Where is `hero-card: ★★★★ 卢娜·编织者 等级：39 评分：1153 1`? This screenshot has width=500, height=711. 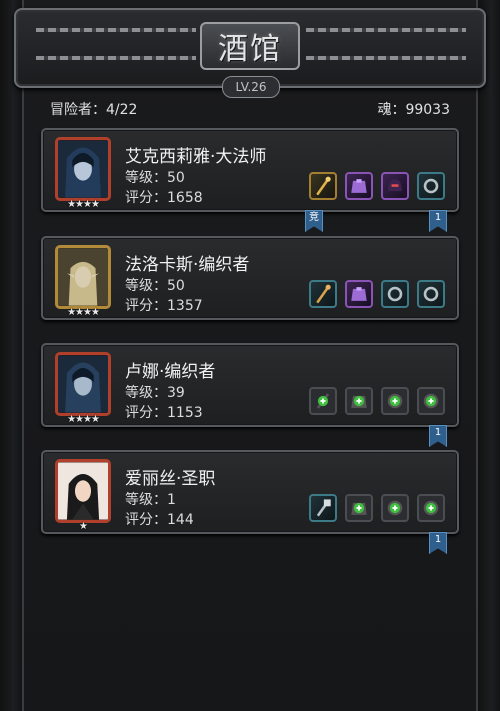
hero-card: ★★★★ 卢娜·编织者 等级：39 评分：1153 1 is located at coordinates (250, 395).